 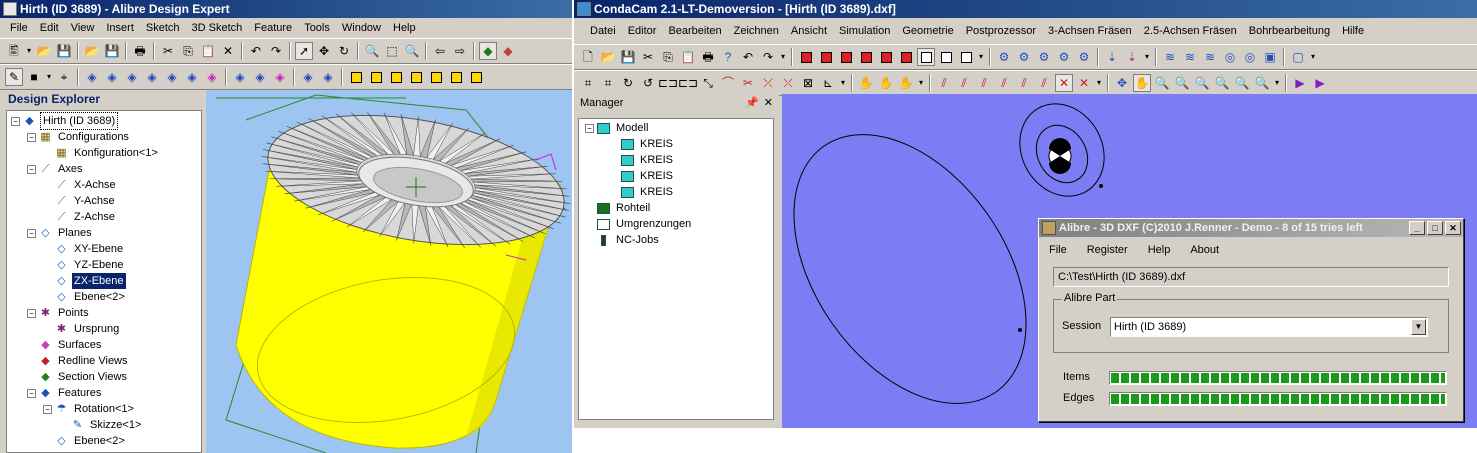 I want to click on pocket-icon: ▣, so click(x=1270, y=57).